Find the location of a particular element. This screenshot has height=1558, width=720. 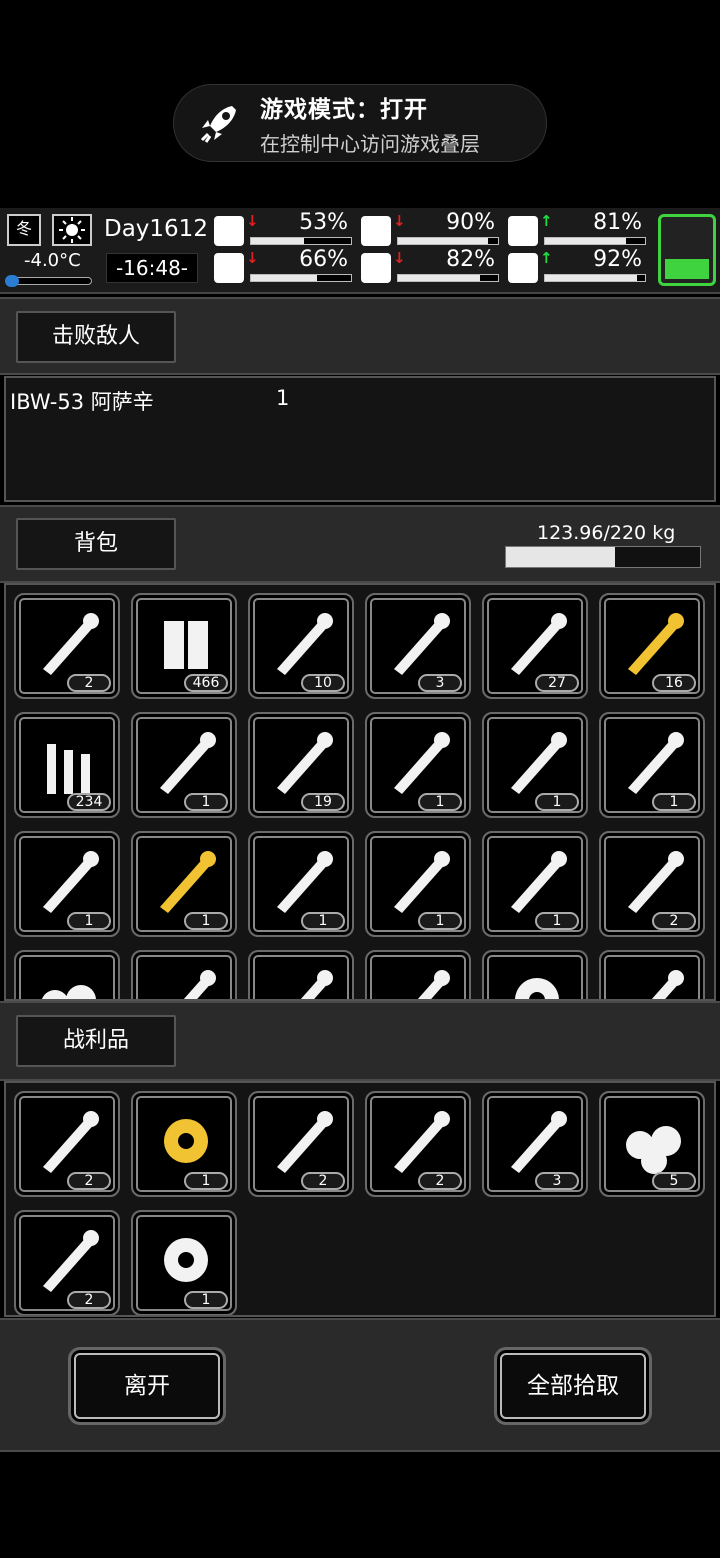

battery-icon is located at coordinates (687, 250).